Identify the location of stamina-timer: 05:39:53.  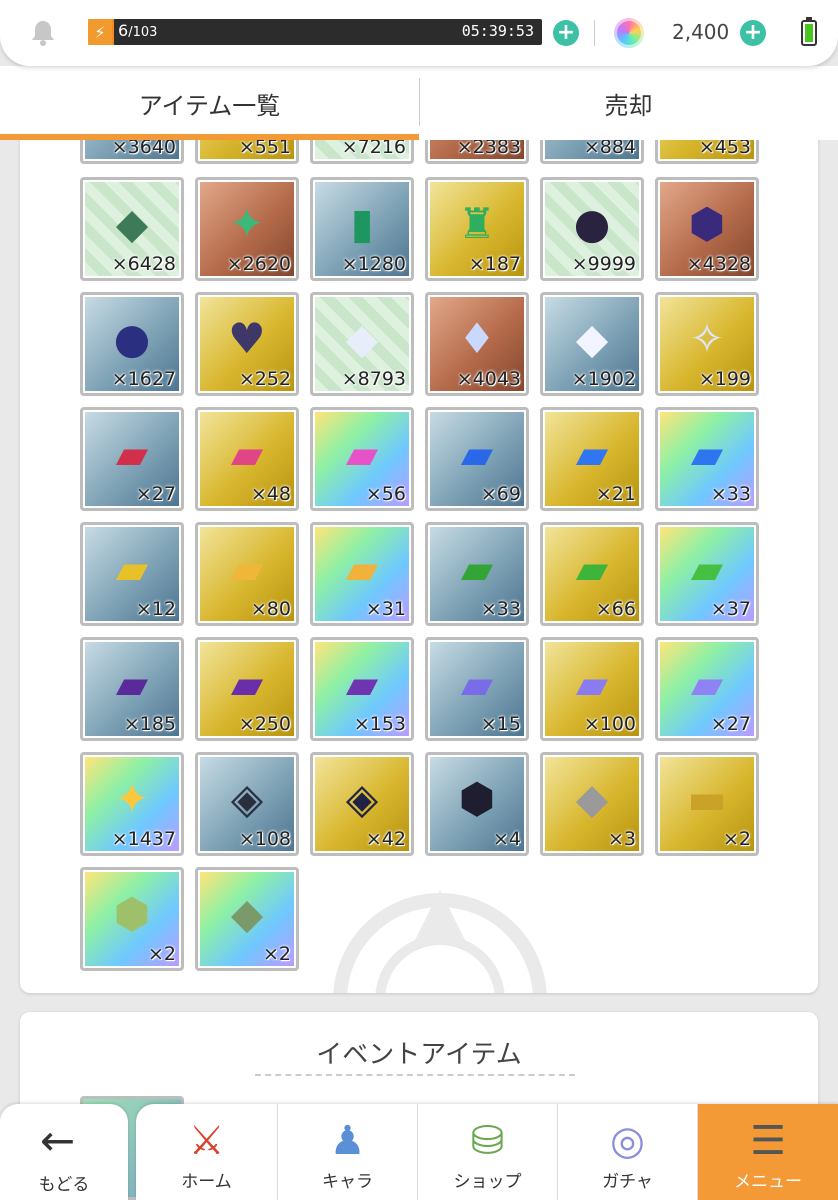
(497, 31).